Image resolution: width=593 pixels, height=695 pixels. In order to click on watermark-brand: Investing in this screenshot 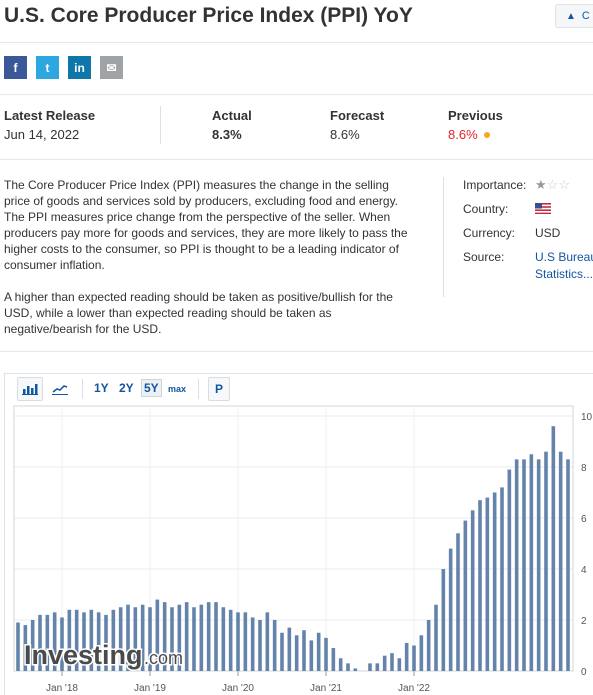, I will do `click(83, 655)`.